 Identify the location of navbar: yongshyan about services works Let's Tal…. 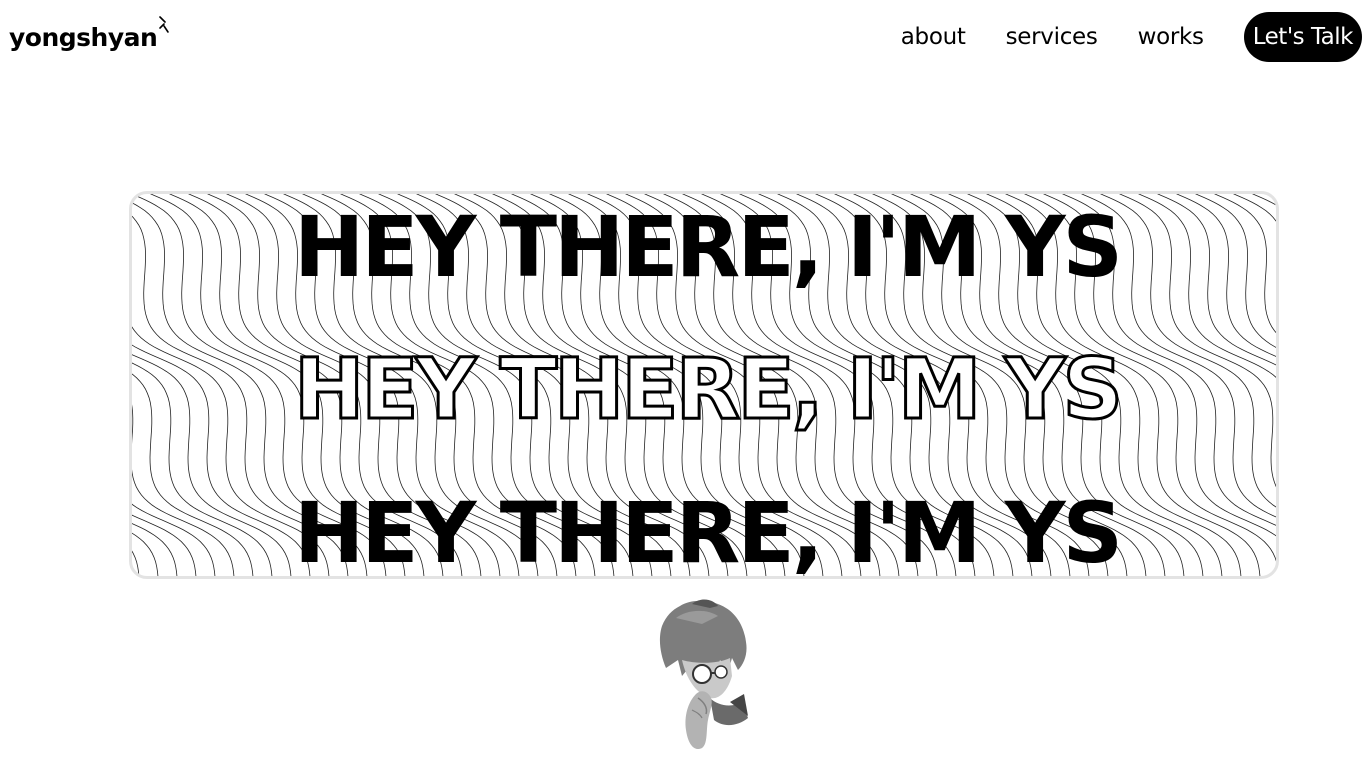
(686, 36).